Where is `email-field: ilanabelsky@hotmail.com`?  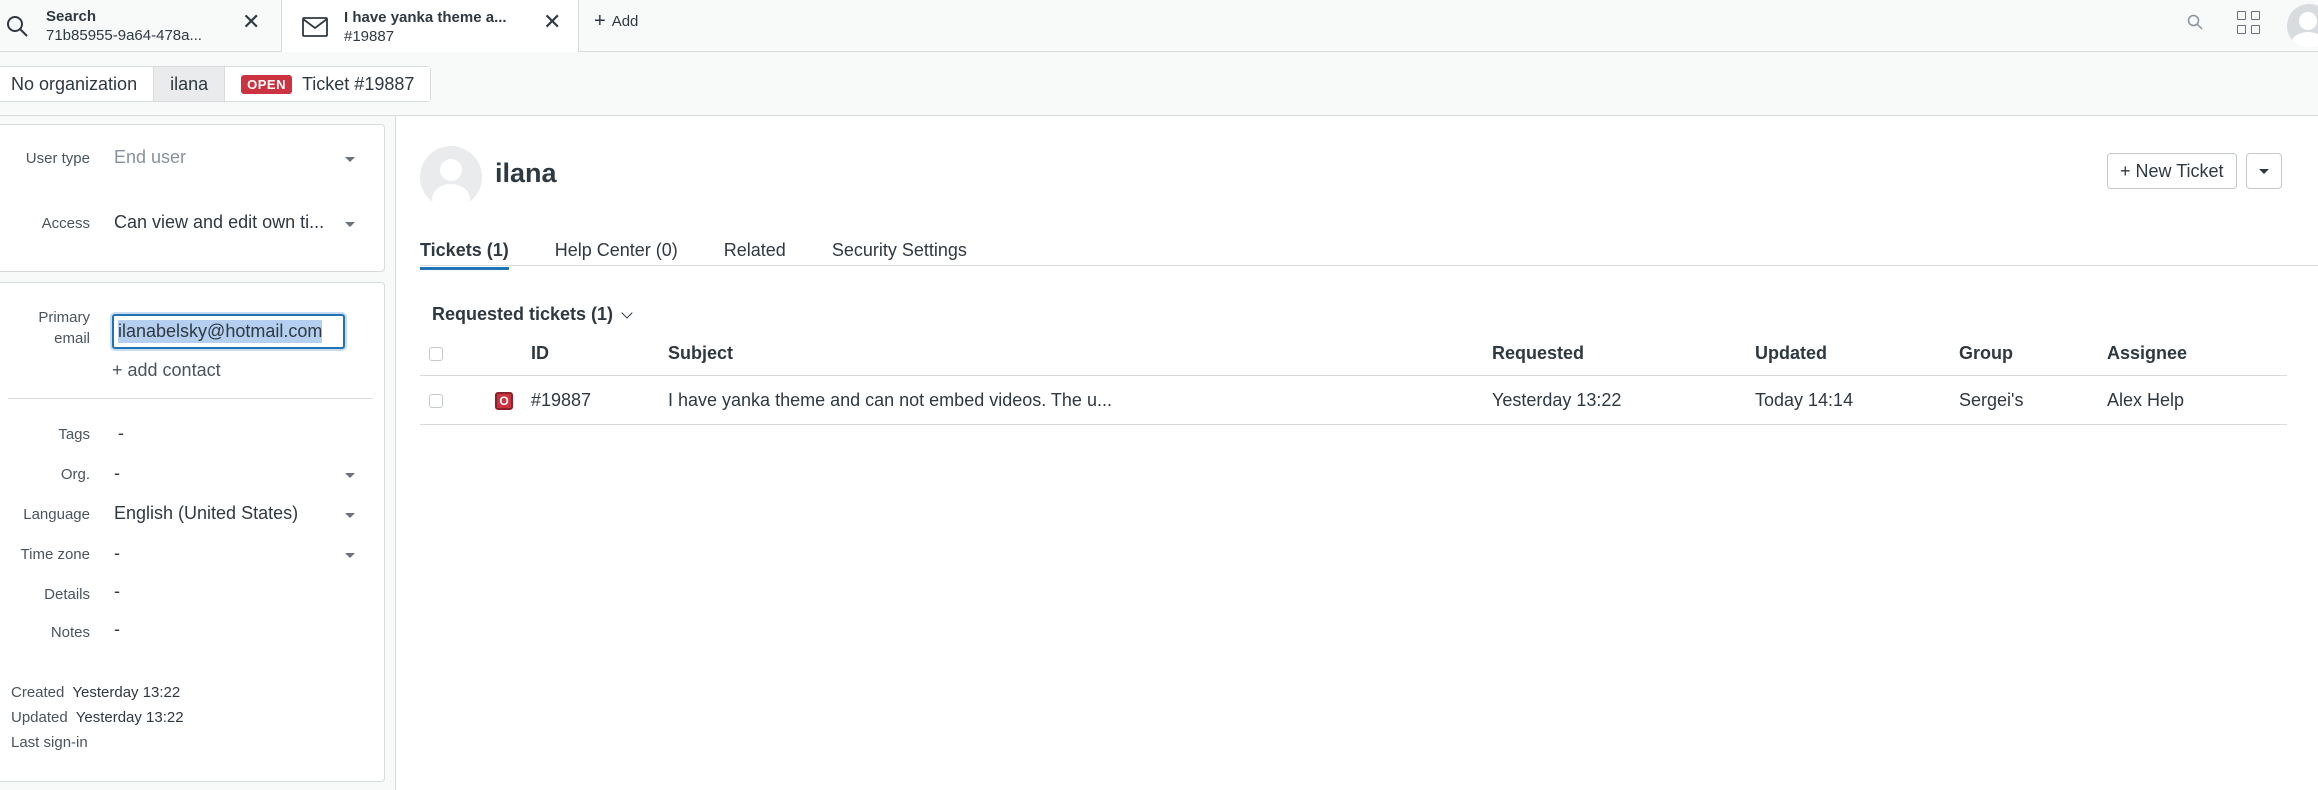 email-field: ilanabelsky@hotmail.com is located at coordinates (228, 331).